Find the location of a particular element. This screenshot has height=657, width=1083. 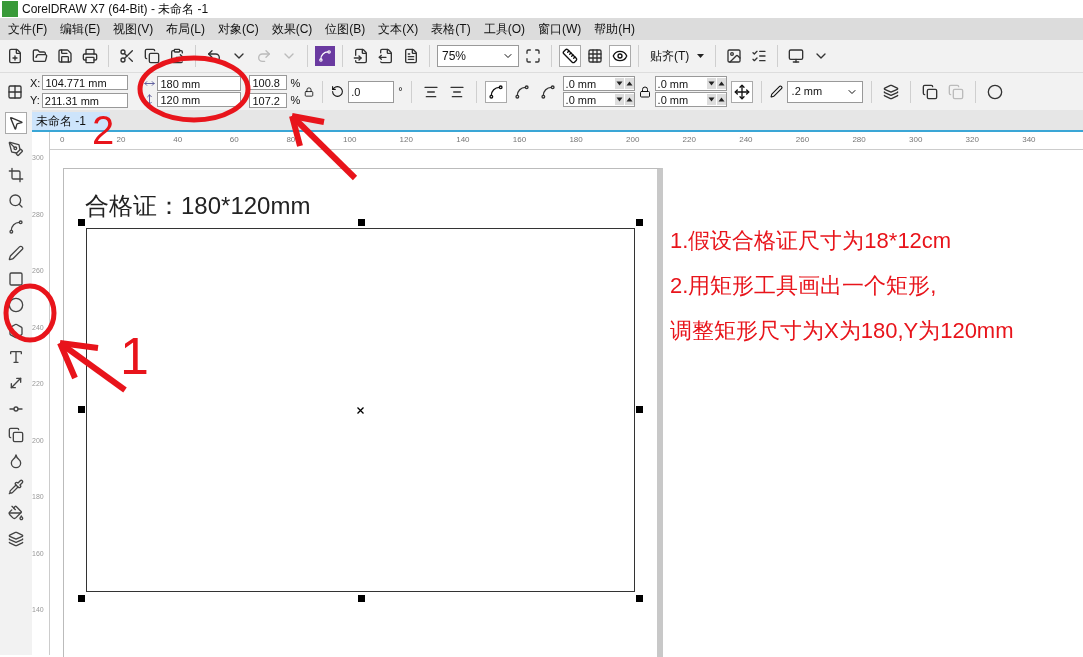

menu-item: 编辑(E) is located at coordinates (80, 29).